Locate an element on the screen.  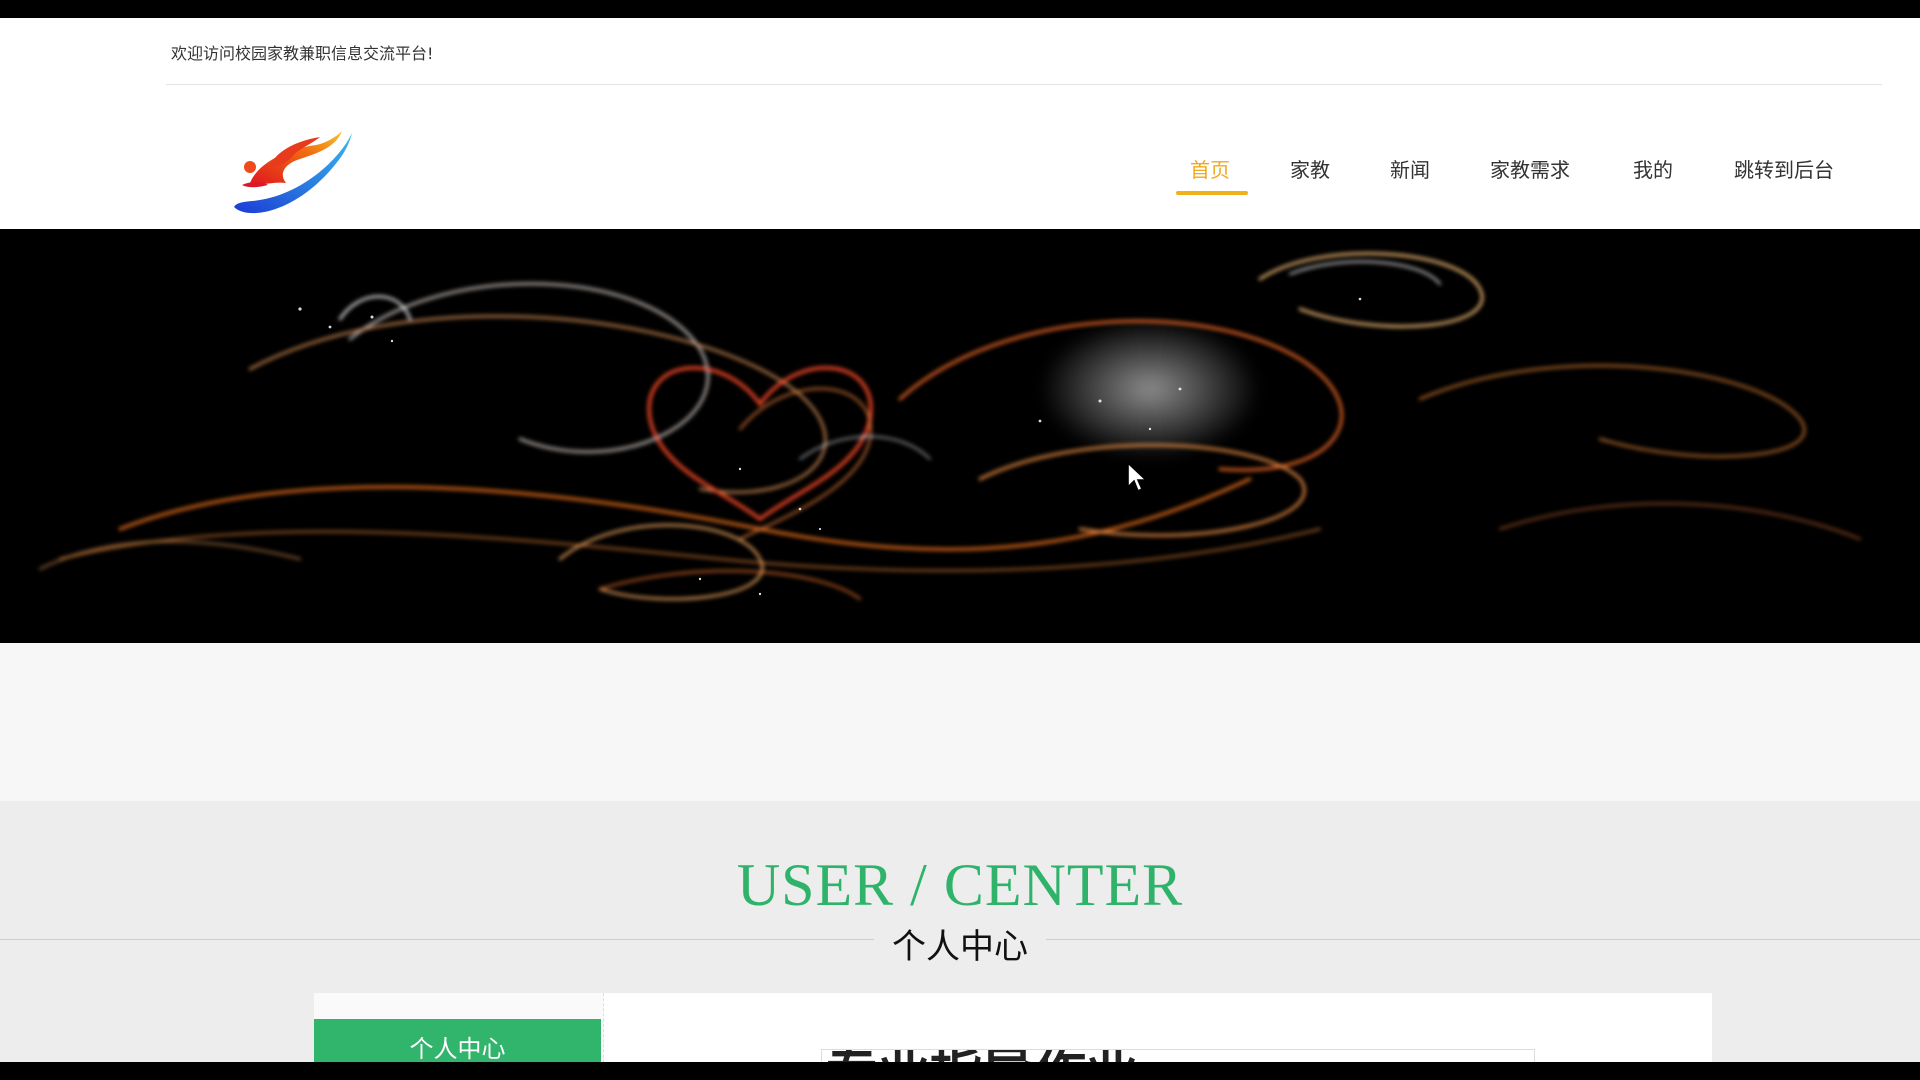
nav-news: 新闻 is located at coordinates (1410, 168).